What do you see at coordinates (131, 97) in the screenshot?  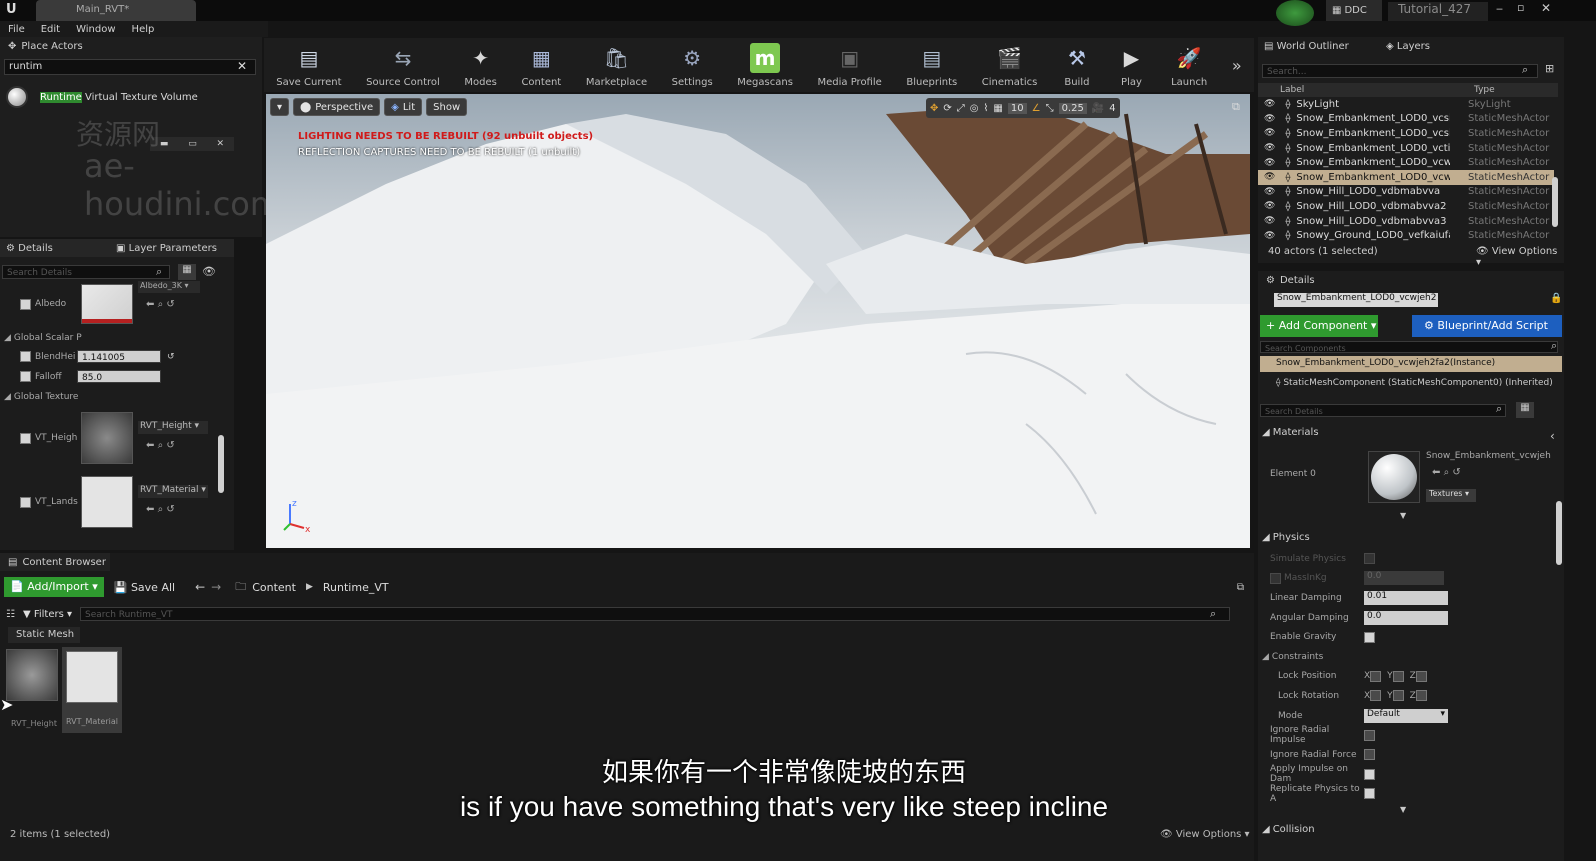 I see `actor-result-item: Runtime Virtual Texture Volume` at bounding box center [131, 97].